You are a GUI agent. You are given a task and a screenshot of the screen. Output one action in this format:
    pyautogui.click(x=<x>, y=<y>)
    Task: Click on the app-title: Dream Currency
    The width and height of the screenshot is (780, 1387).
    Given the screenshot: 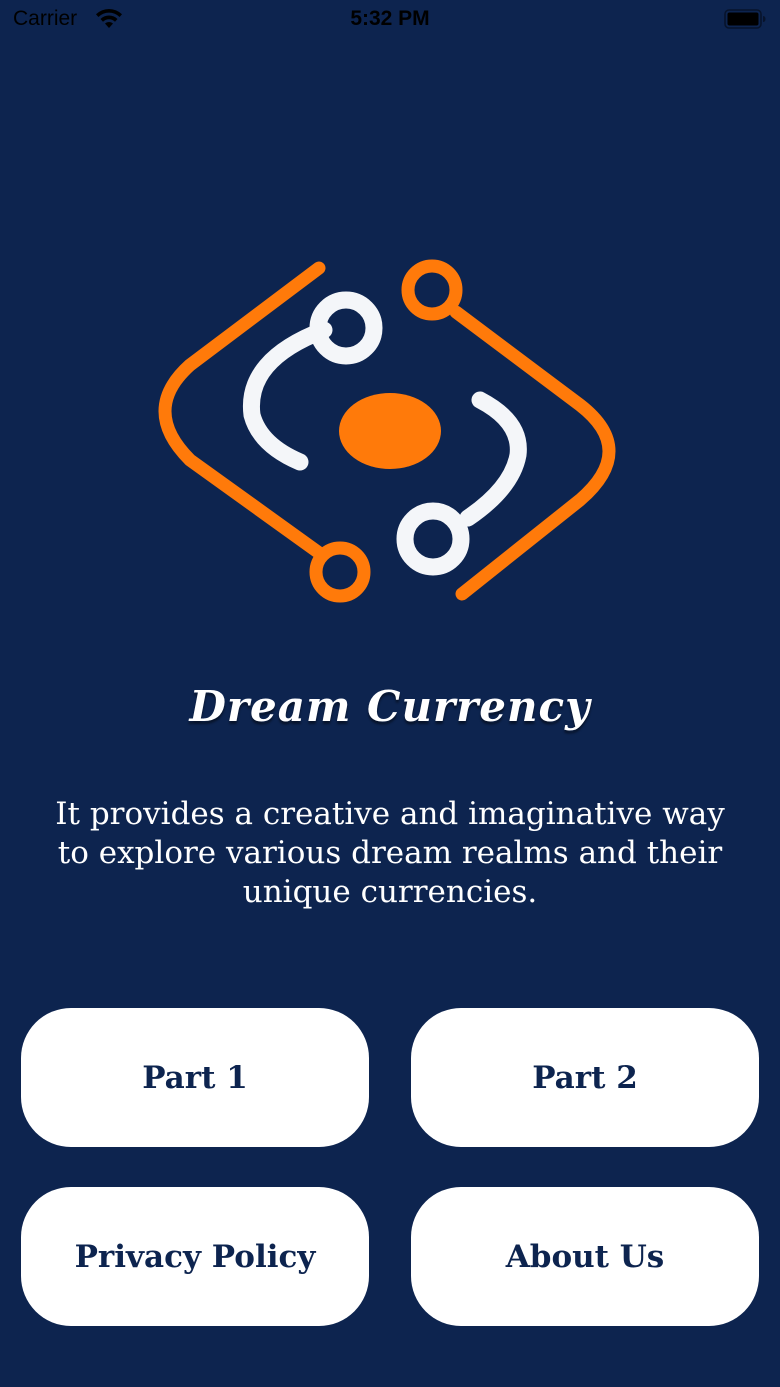 What is the action you would take?
    pyautogui.click(x=390, y=706)
    